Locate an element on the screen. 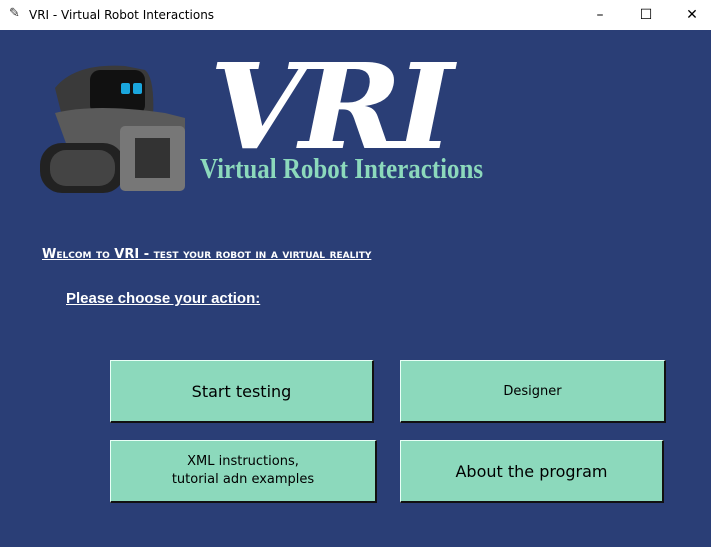 The width and height of the screenshot is (711, 547). xml-button-line2: tutorial adn examples is located at coordinates (243, 479).